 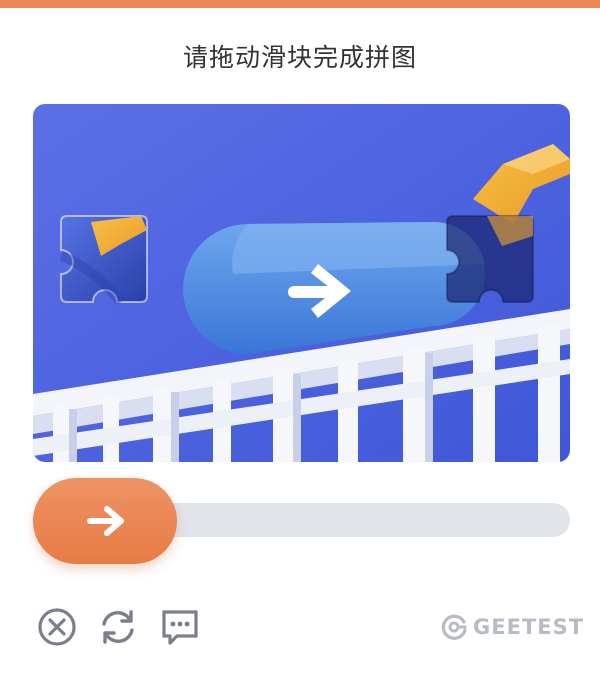 I want to click on refresh-button, so click(x=118, y=627).